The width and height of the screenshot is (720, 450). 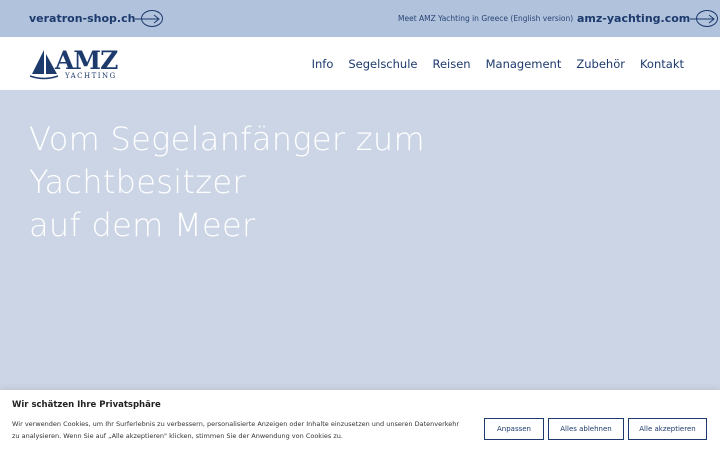 What do you see at coordinates (382, 64) in the screenshot?
I see `nav-item-segelschule: Segelschule` at bounding box center [382, 64].